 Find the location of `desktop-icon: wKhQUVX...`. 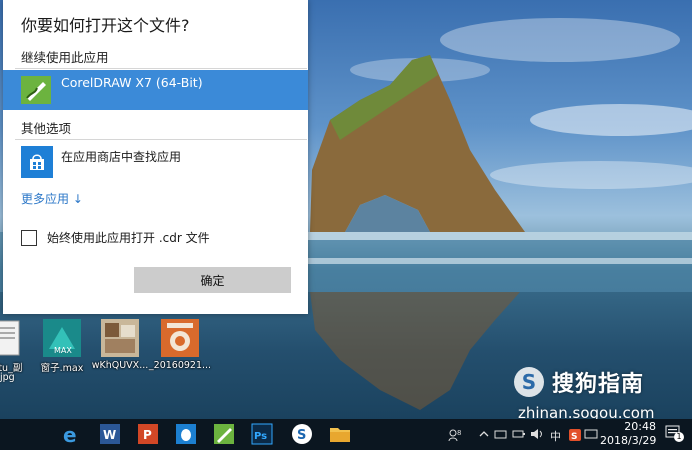

desktop-icon: wKhQUVX... is located at coordinates (120, 347).